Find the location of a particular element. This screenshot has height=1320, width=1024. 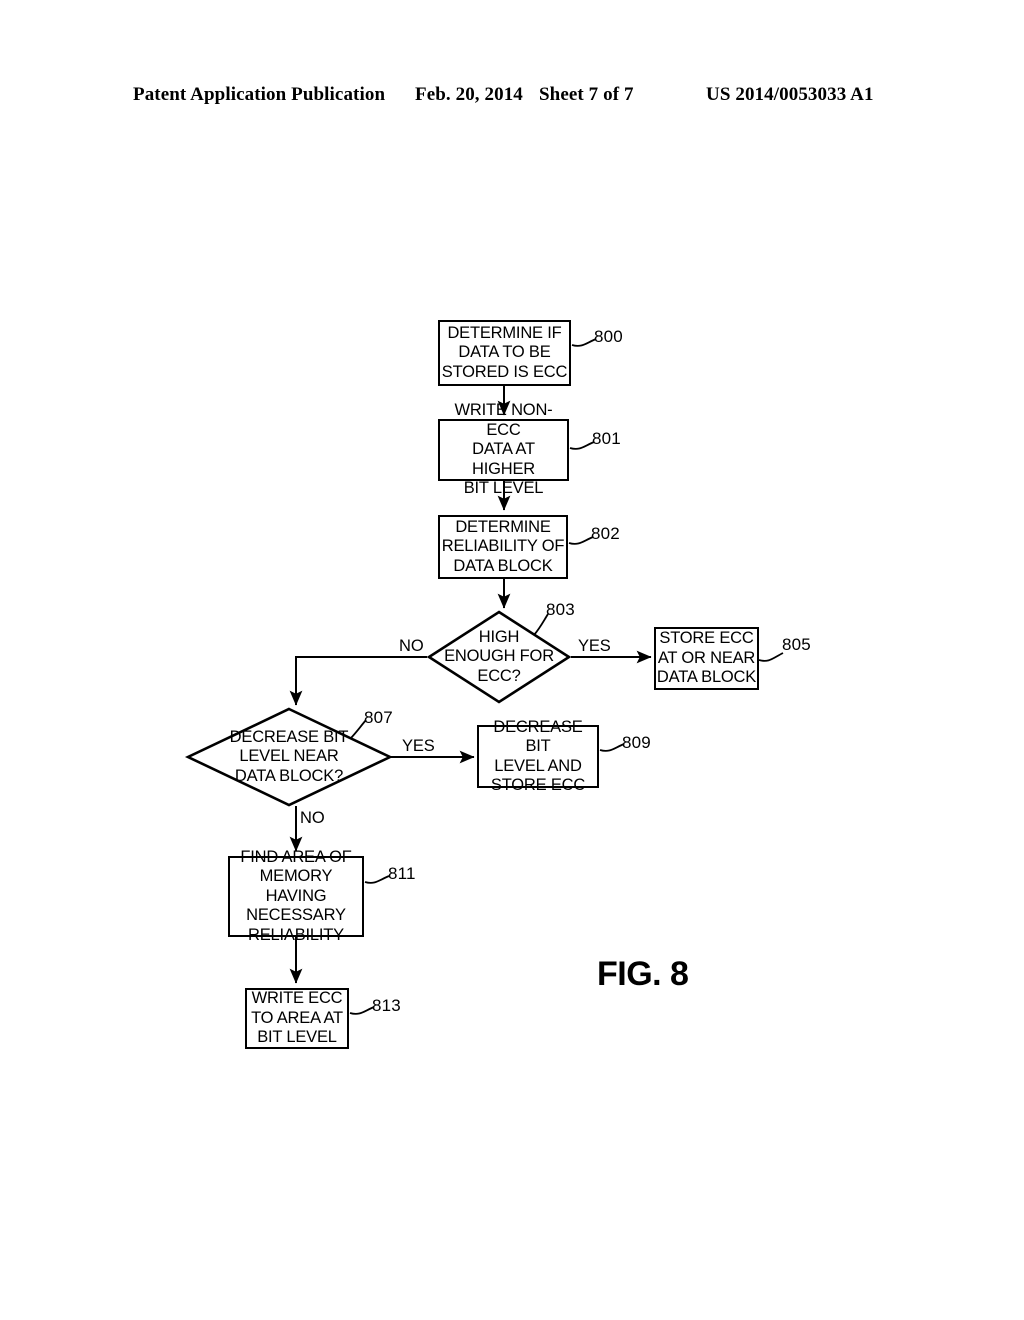

process-node-809: DECREASE BIT LEVEL AND STORE ECC is located at coordinates (538, 756).